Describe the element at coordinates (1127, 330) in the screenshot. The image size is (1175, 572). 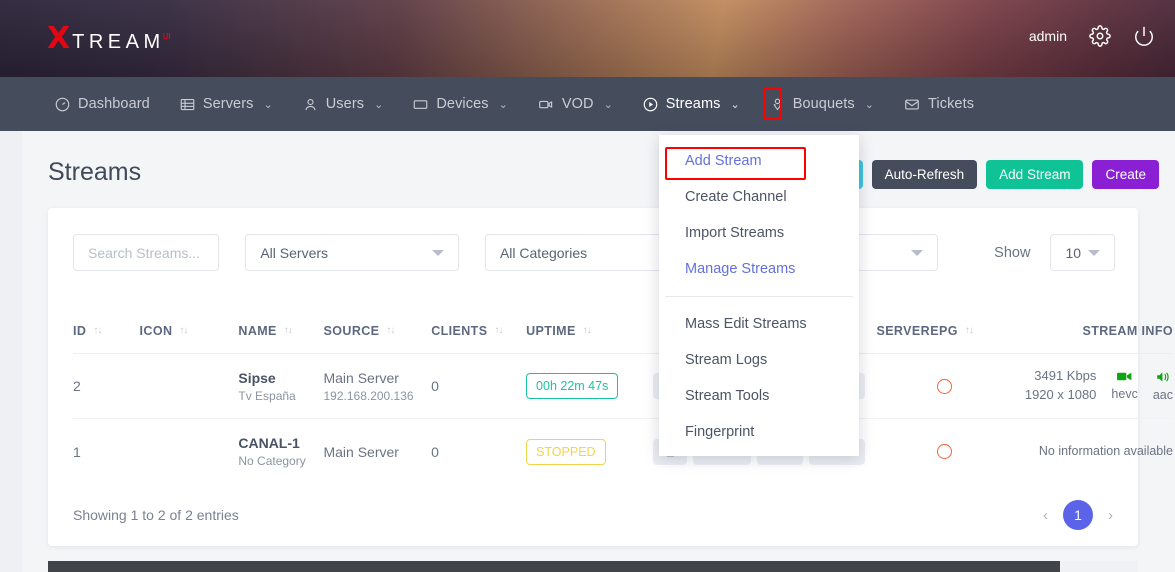
I see `col-label: STREAM INFO` at that location.